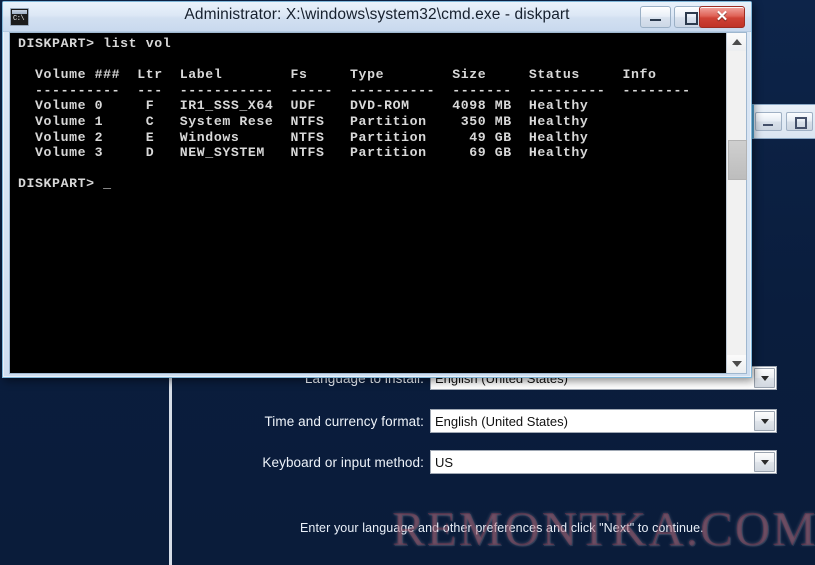  What do you see at coordinates (170, 470) in the screenshot?
I see `setup-panel-divider` at bounding box center [170, 470].